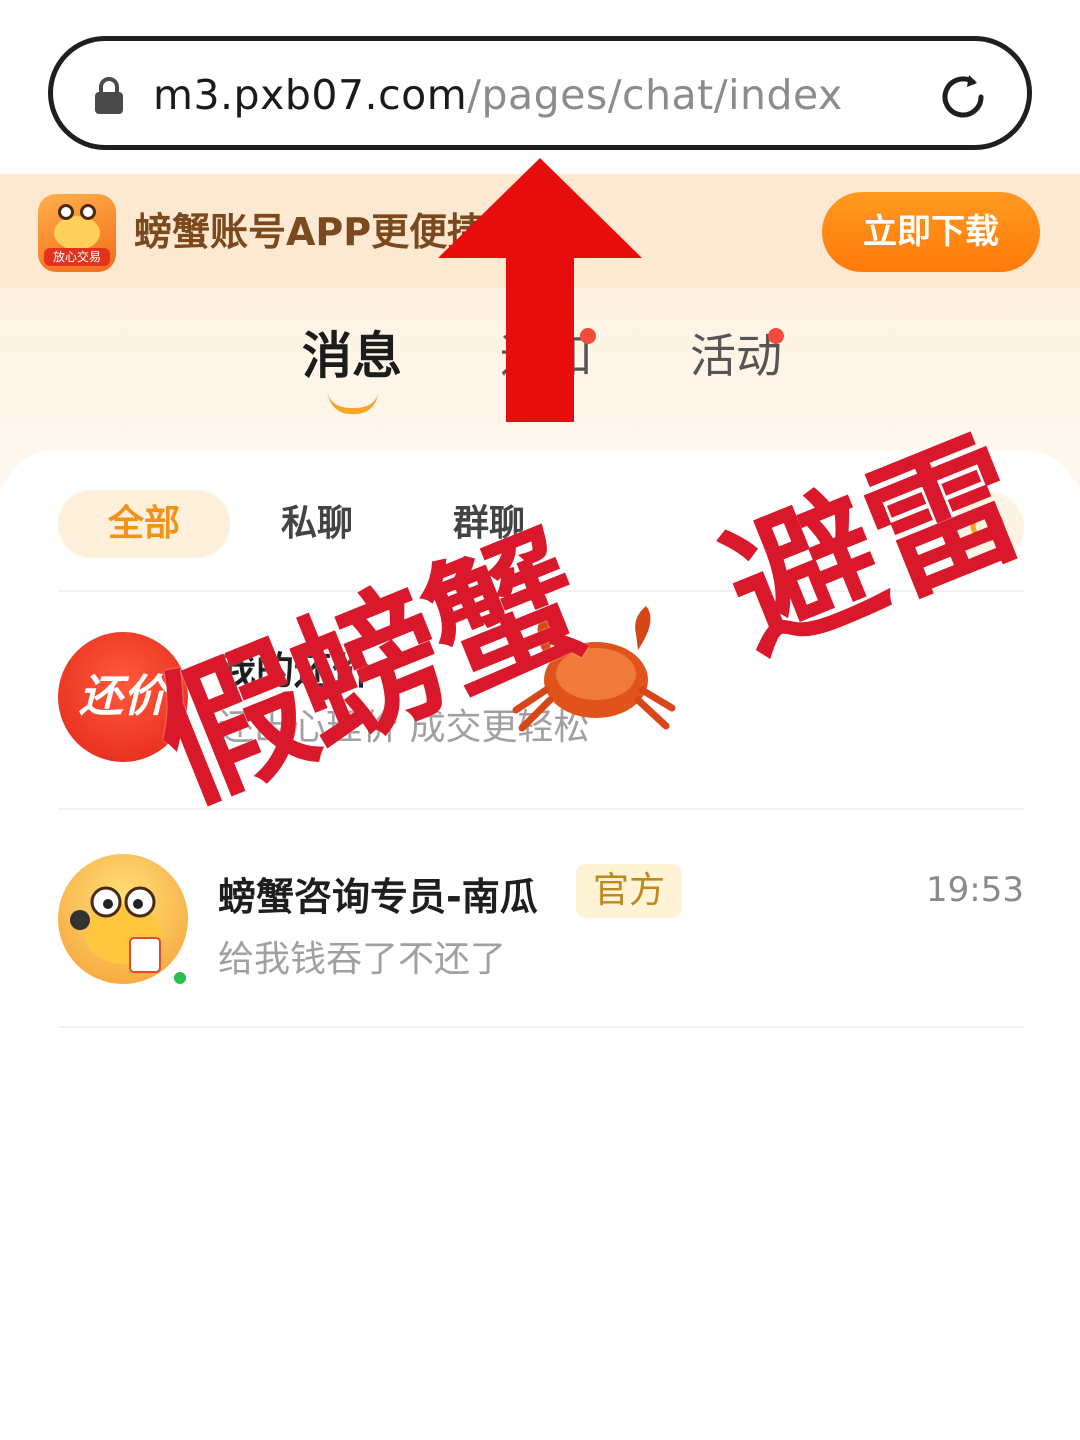  I want to click on browser-toolbar: m3.pxb07.com/pages/chat/index, so click(540, 87).